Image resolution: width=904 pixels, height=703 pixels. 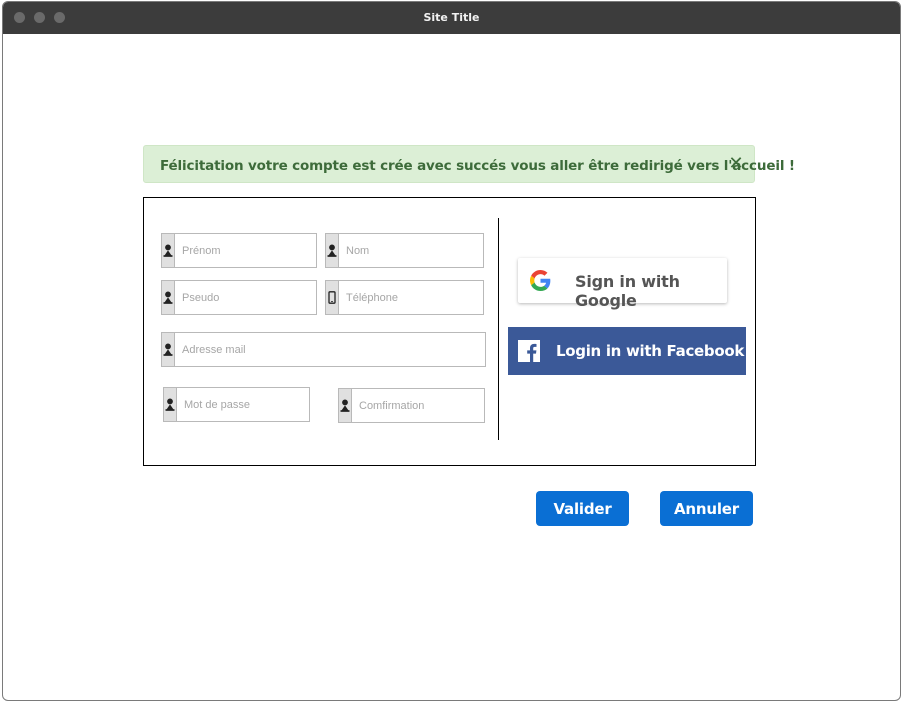 I want to click on pseudo-field, so click(x=239, y=297).